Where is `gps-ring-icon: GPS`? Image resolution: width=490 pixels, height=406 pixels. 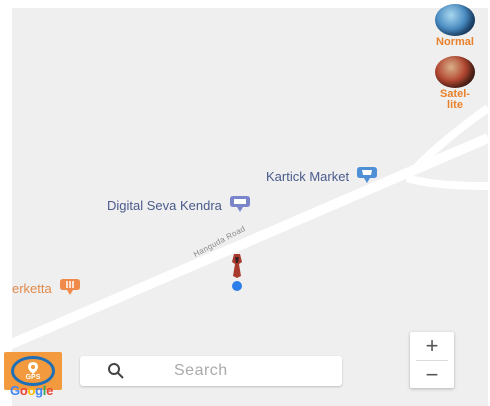 gps-ring-icon: GPS is located at coordinates (33, 371).